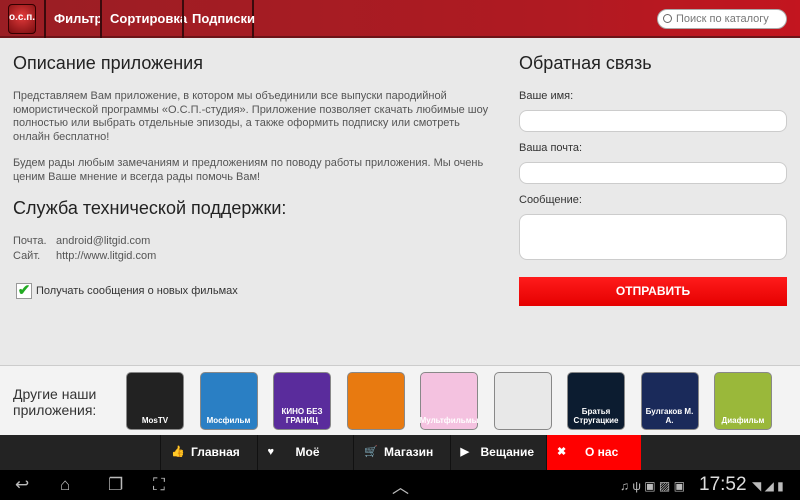  Describe the element at coordinates (143, 19) in the screenshot. I see `tab-sort: Сортировка` at that location.